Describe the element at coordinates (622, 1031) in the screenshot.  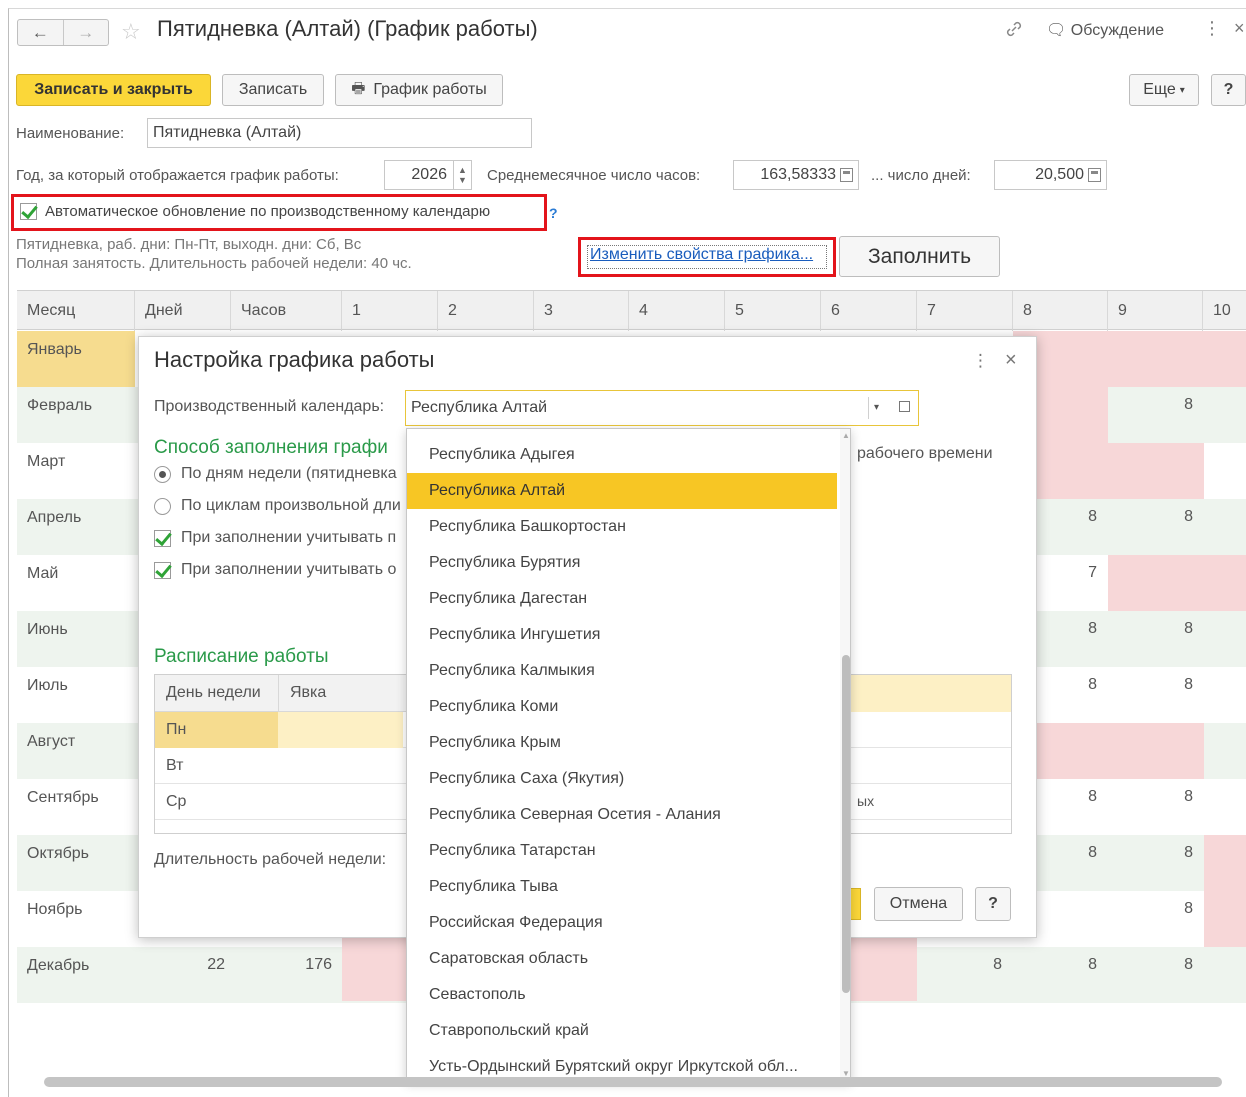
I see `dropdown-item: Ставропольский край` at that location.